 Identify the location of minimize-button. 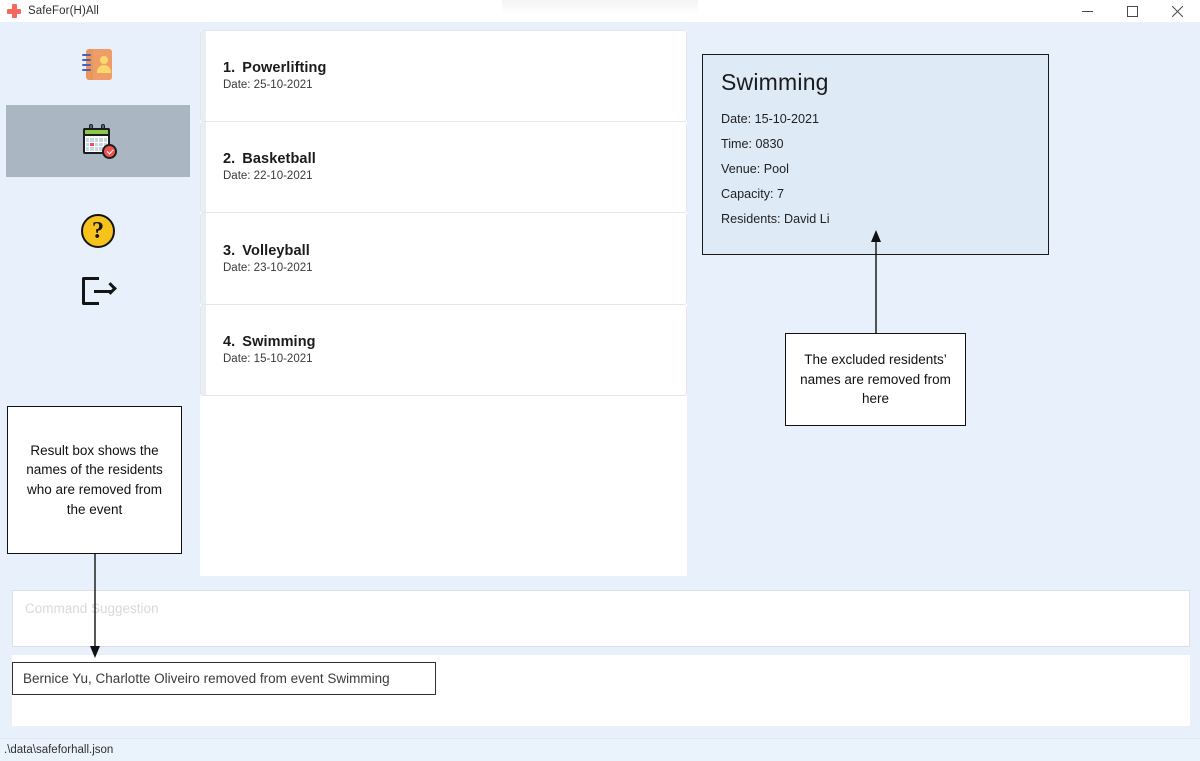
(1087, 11).